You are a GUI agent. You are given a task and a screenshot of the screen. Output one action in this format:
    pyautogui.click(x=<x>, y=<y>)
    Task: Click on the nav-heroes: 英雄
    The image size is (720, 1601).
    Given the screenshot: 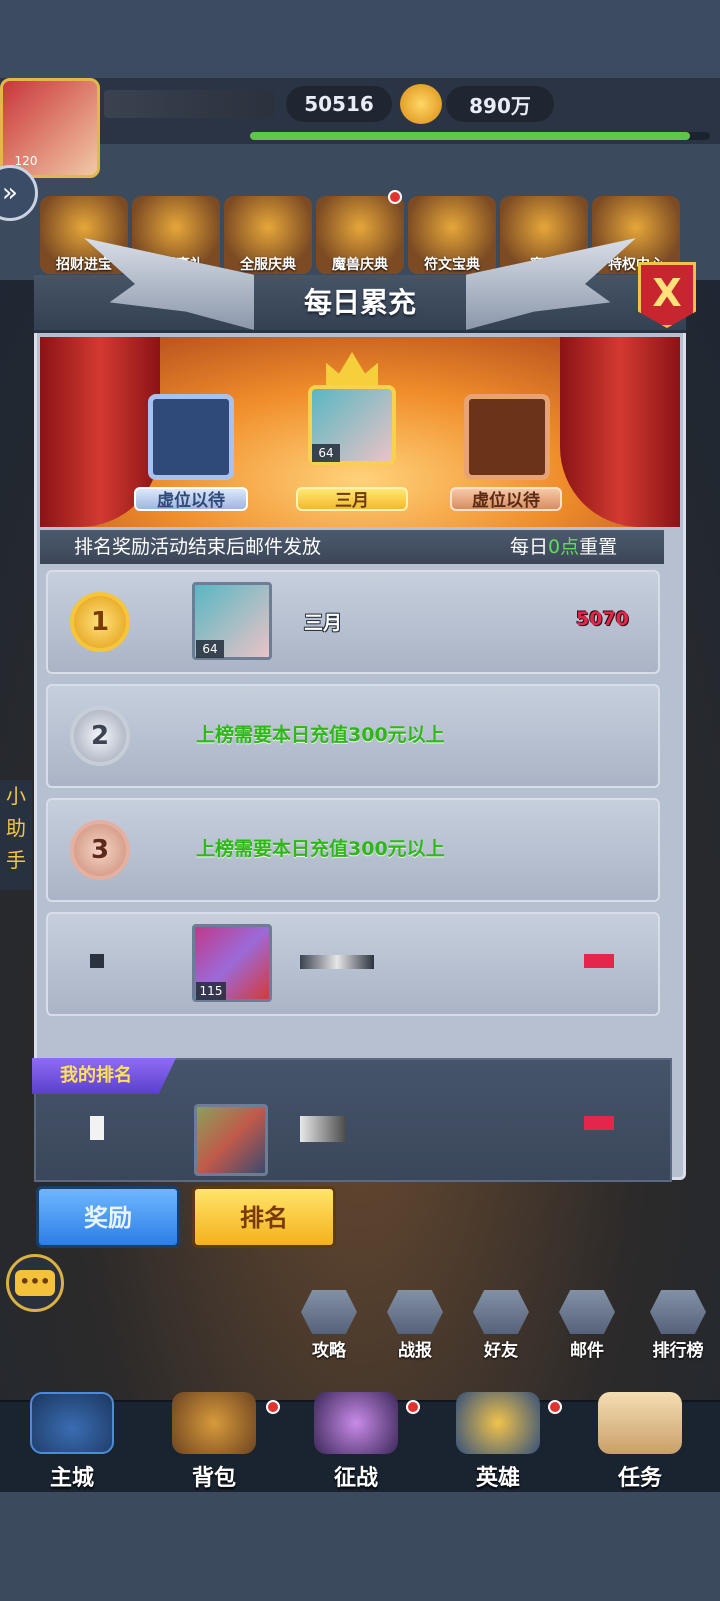 What is the action you would take?
    pyautogui.click(x=498, y=1442)
    